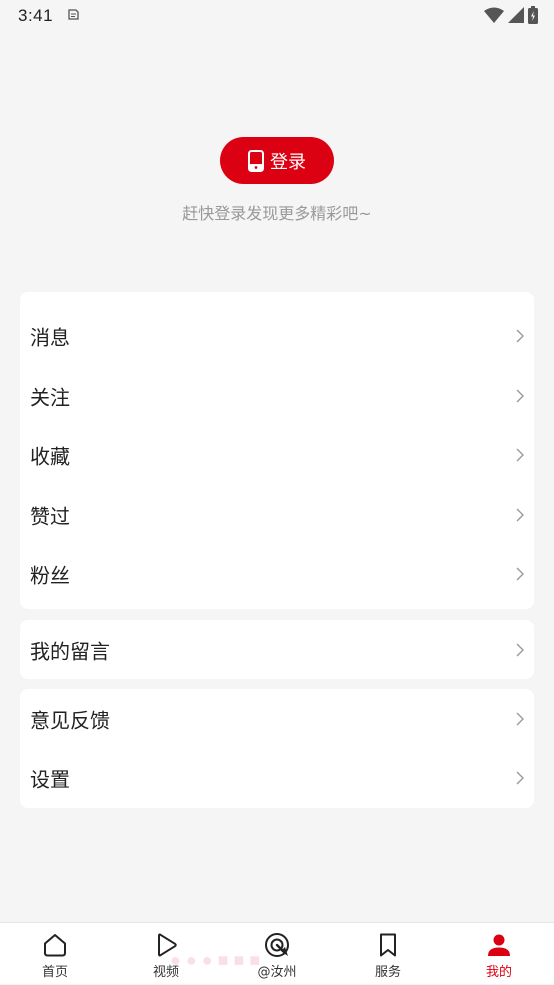 The image size is (554, 985). I want to click on menu-item-feedback: 意见反馈, so click(277, 719).